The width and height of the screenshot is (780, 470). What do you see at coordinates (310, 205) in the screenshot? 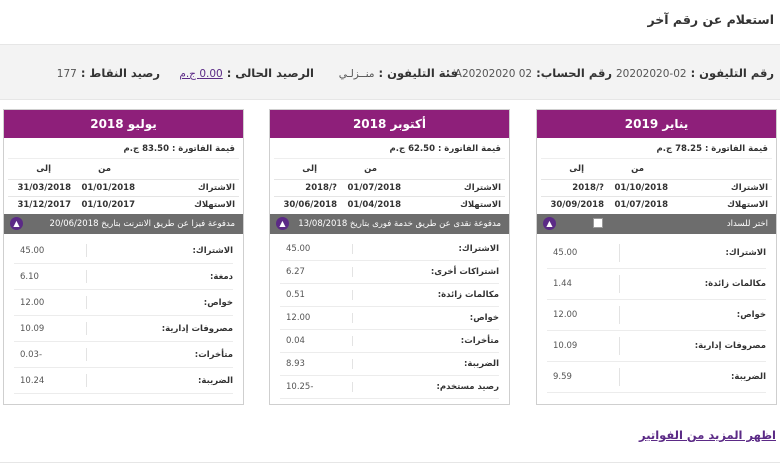
I see `consumption-to: 30/06/2018` at bounding box center [310, 205].